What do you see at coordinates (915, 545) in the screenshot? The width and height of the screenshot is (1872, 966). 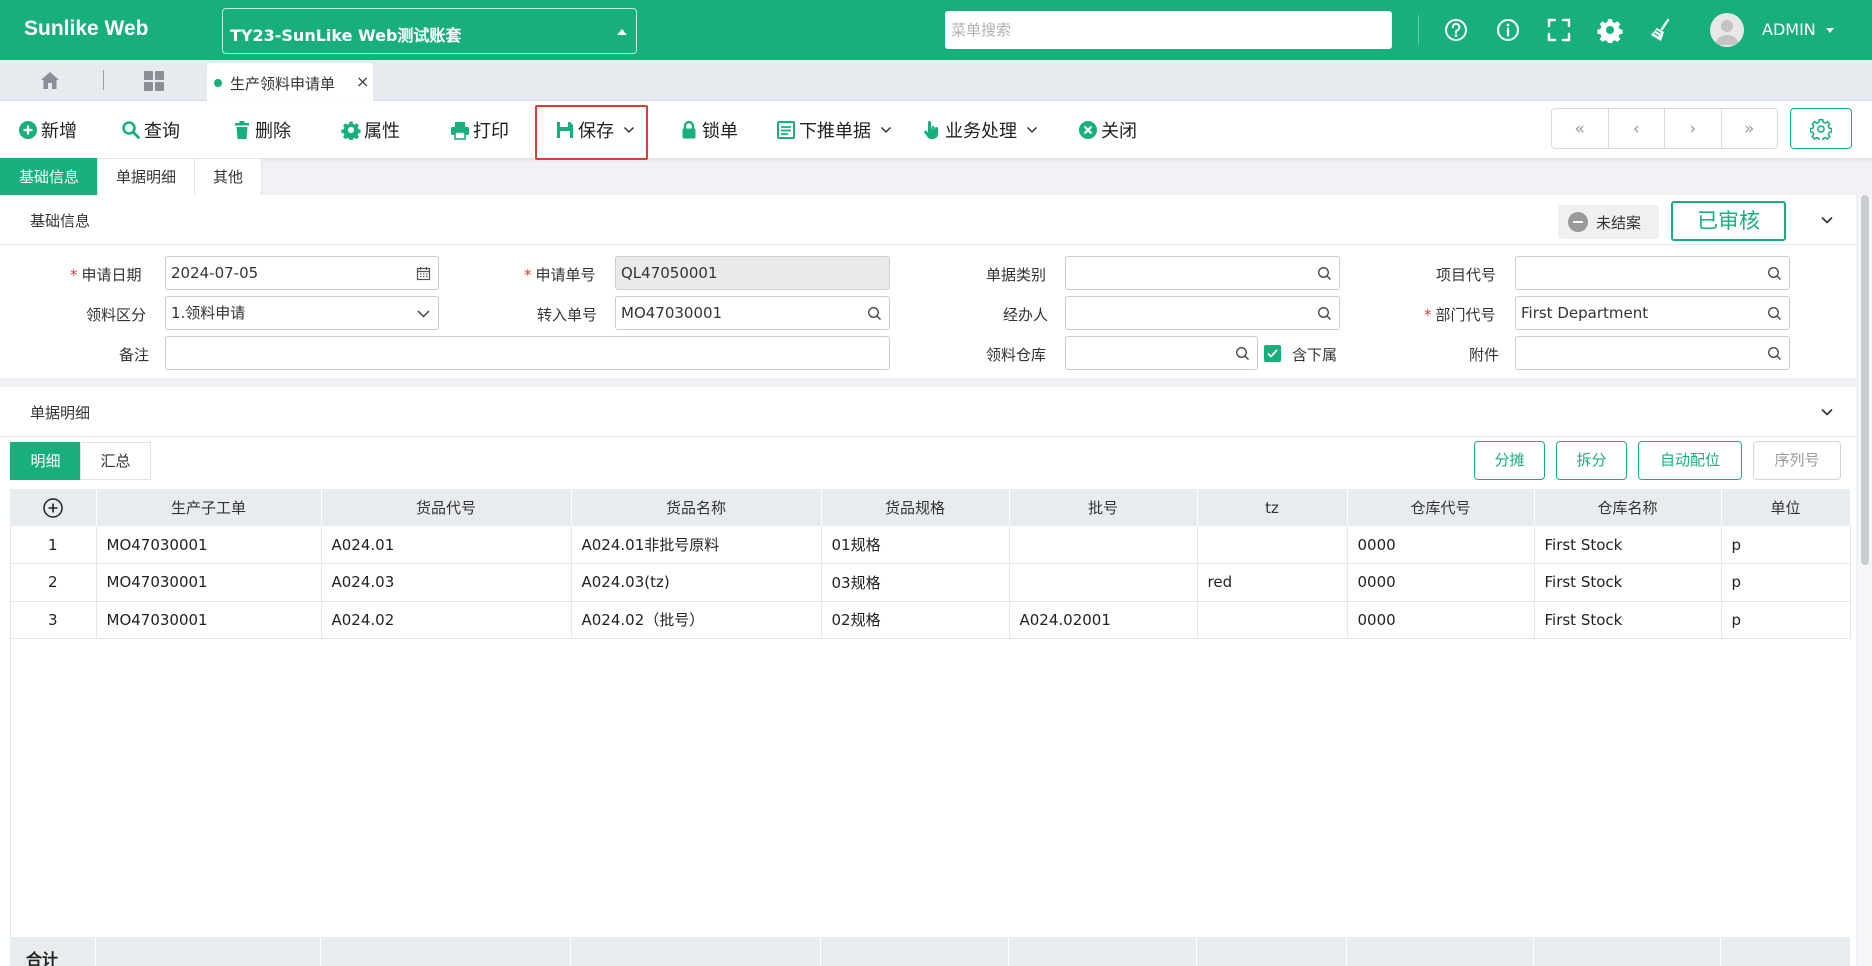 I see `table-cell: 01规格` at bounding box center [915, 545].